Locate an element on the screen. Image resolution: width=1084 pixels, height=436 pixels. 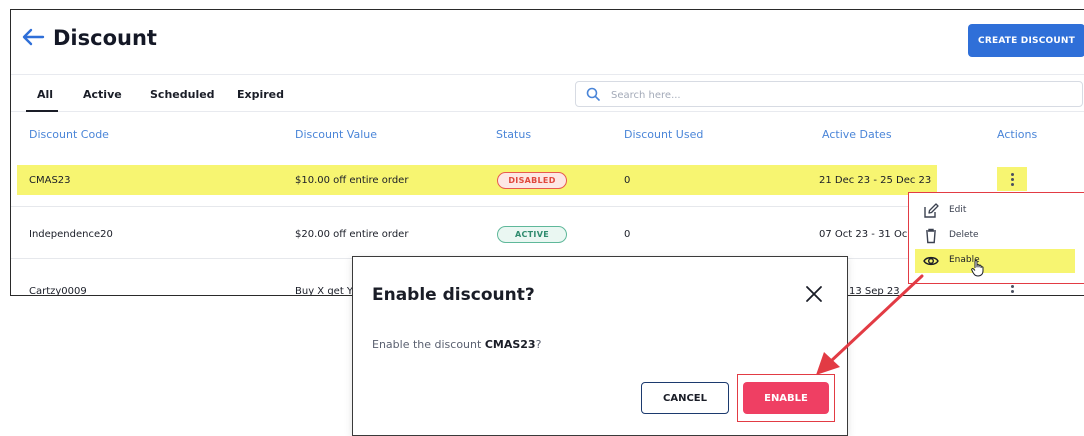
status-badge: DISABLED is located at coordinates (532, 180).